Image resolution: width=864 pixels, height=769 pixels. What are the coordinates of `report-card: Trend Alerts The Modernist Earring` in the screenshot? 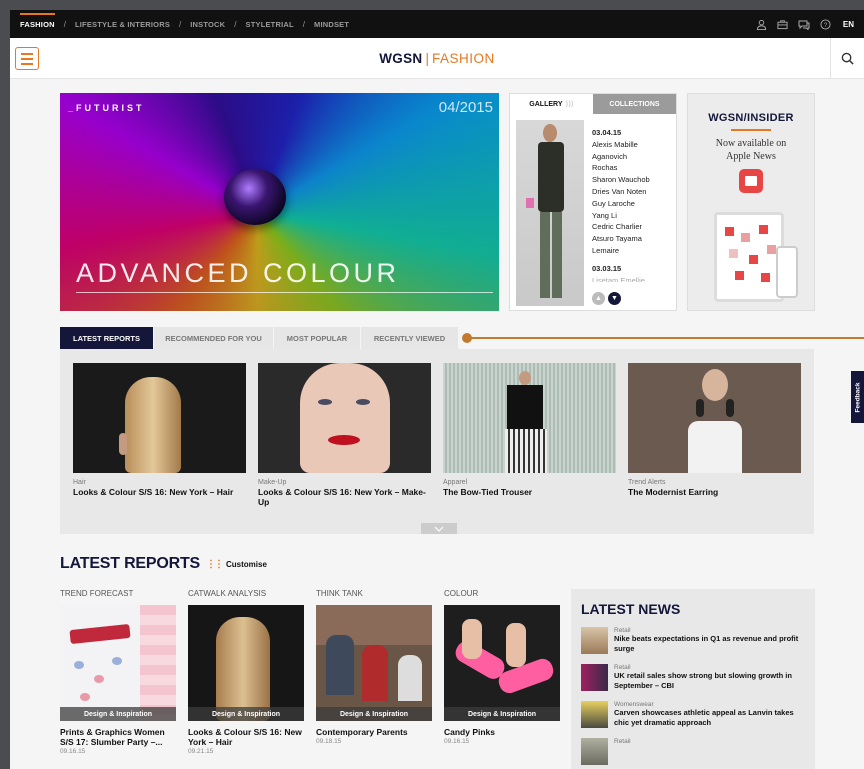 It's located at (714, 430).